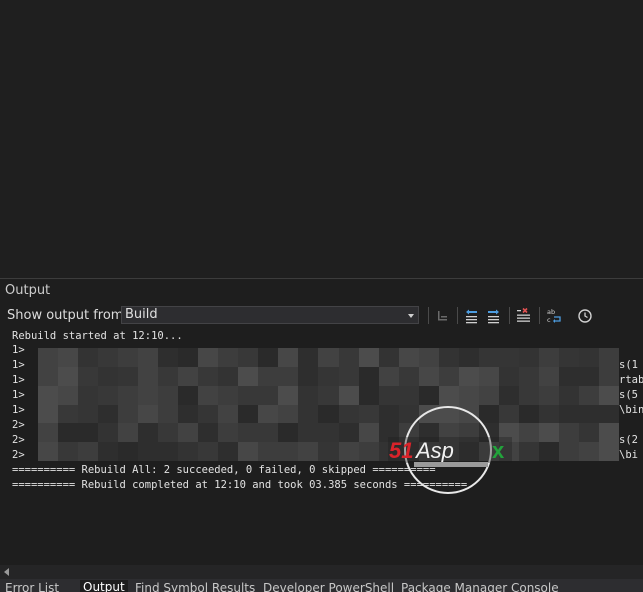  I want to click on output-line-fragment: s(1, so click(628, 365).